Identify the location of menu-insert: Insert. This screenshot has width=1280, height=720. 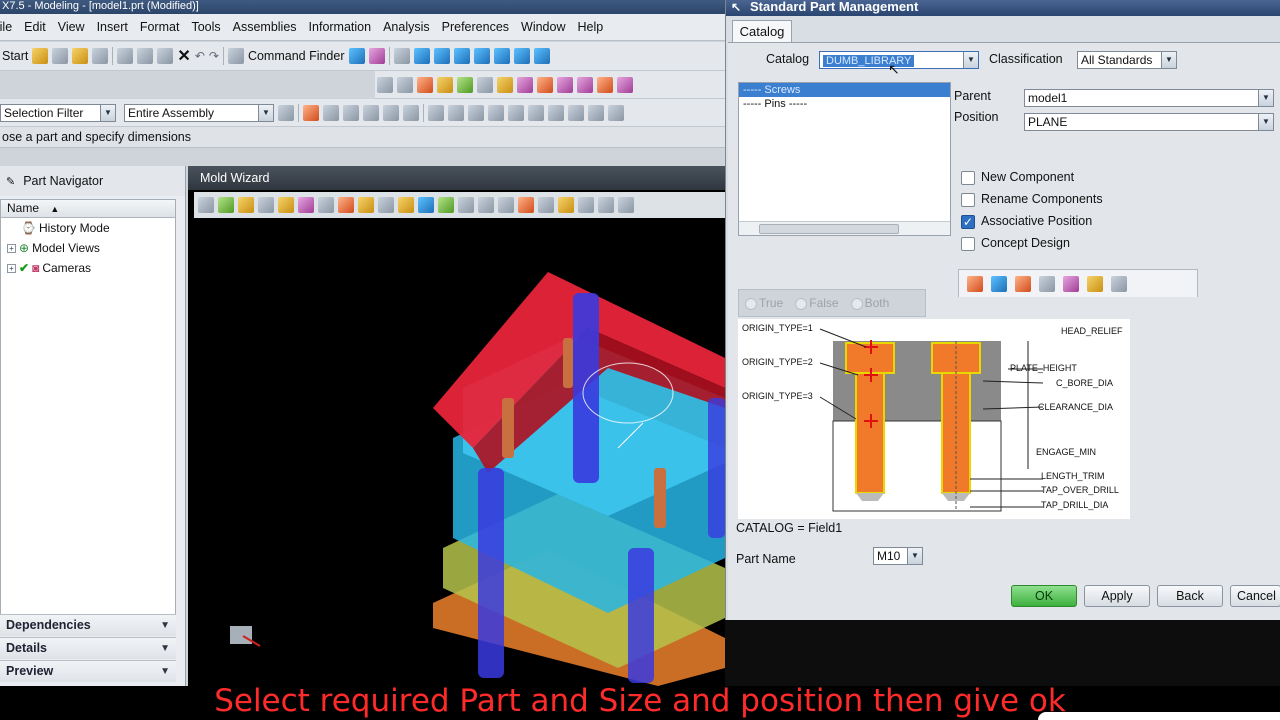
(112, 27).